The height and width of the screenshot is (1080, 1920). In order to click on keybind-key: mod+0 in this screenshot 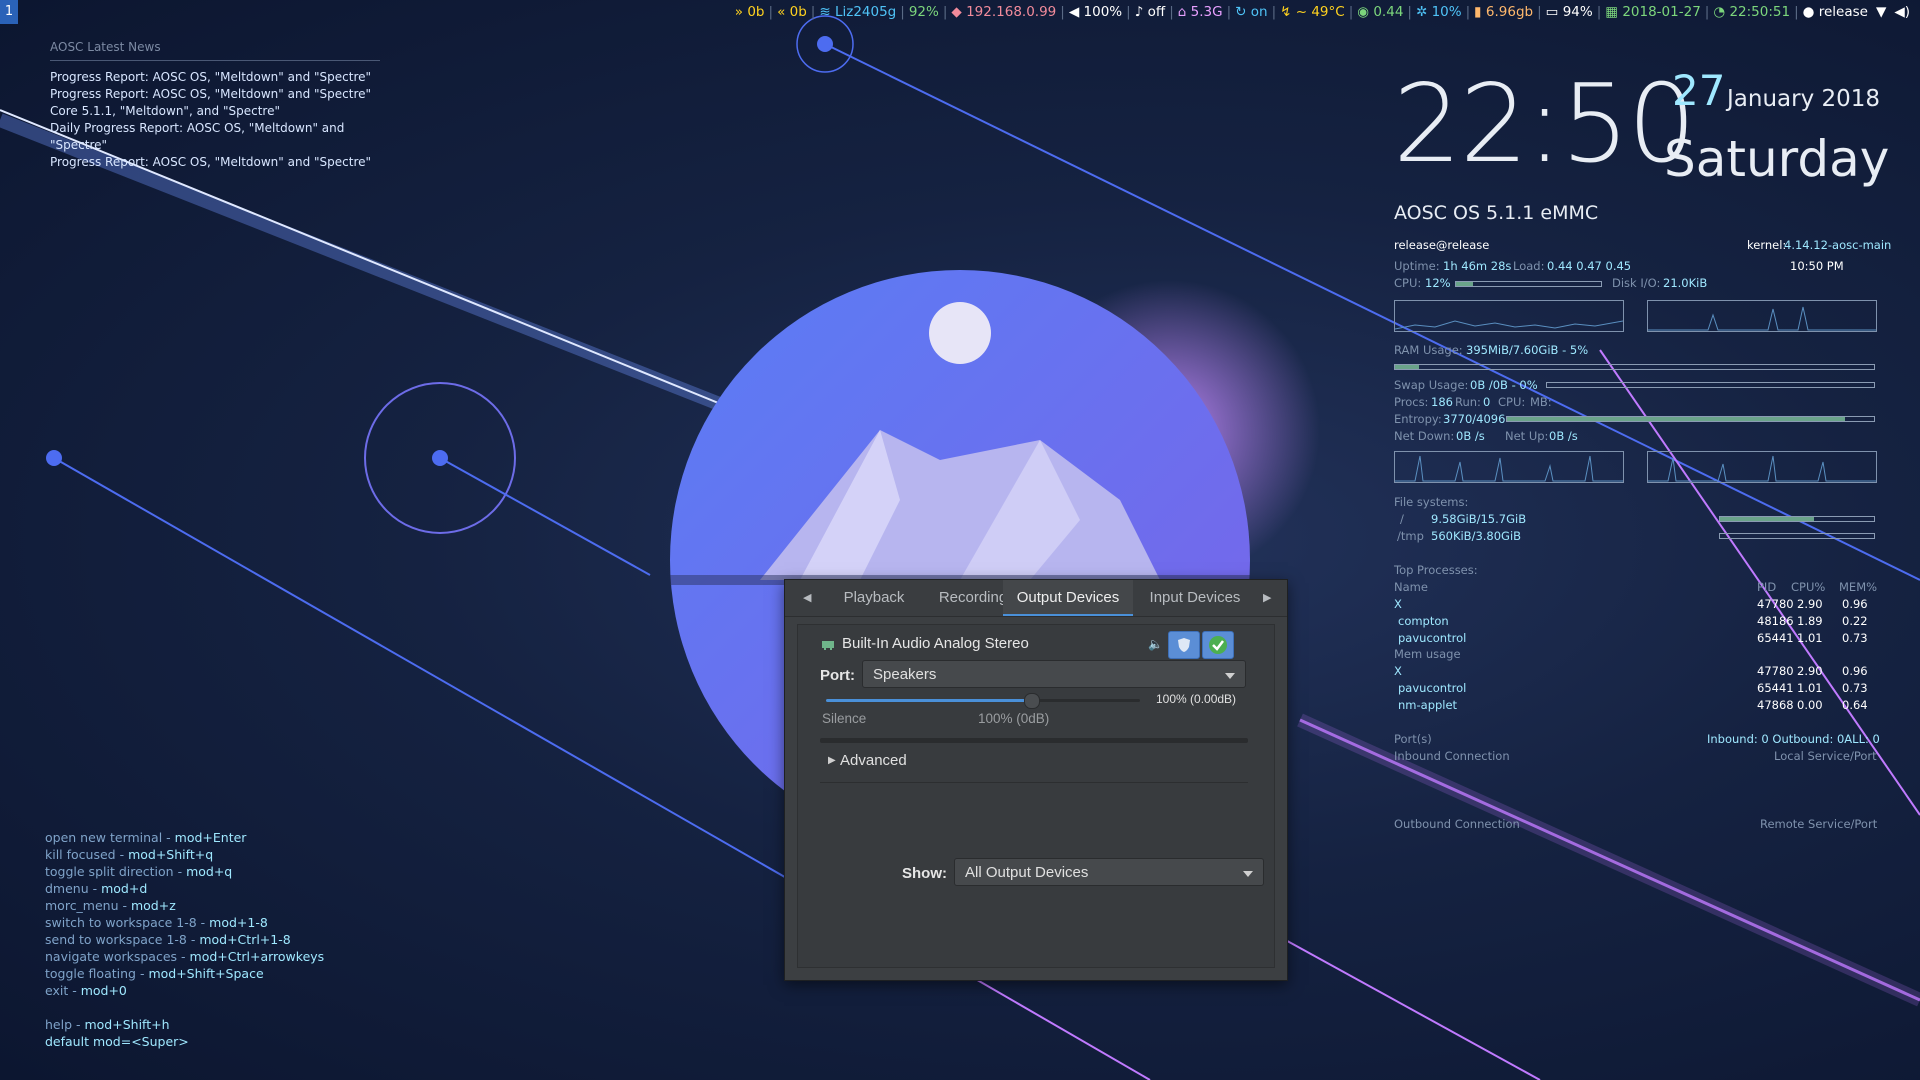, I will do `click(103, 990)`.